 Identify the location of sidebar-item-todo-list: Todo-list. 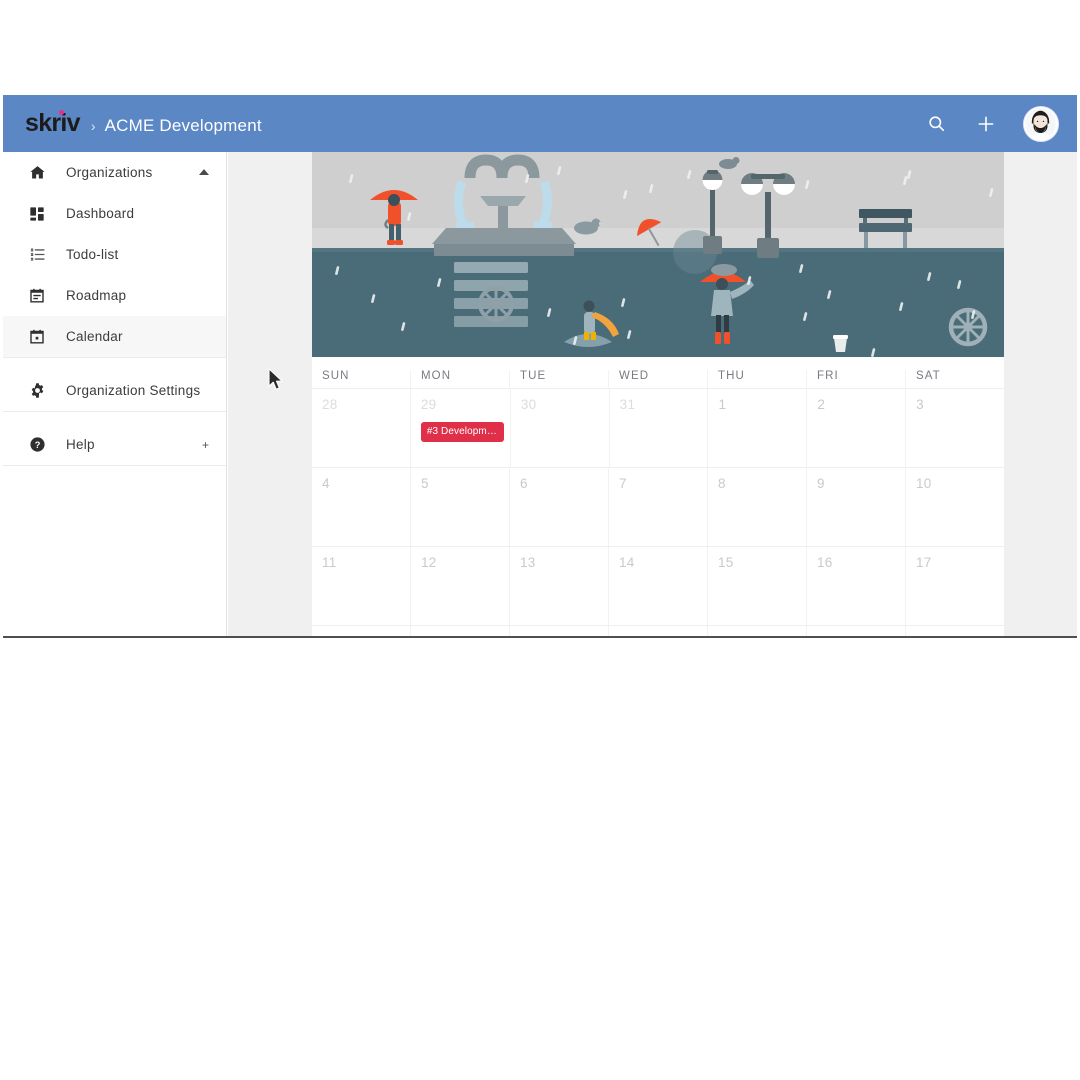
(114, 254).